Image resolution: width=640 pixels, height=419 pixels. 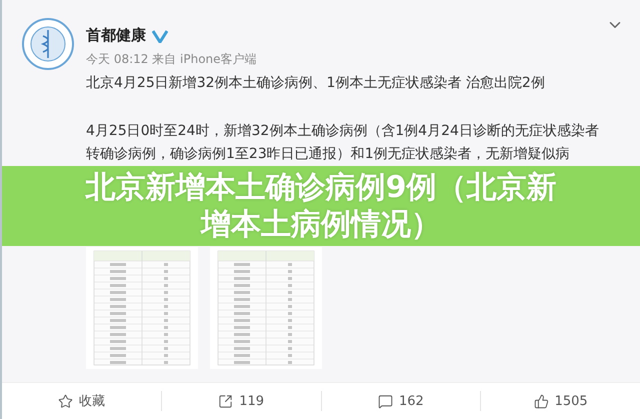 I want to click on comment-icon, so click(x=385, y=401).